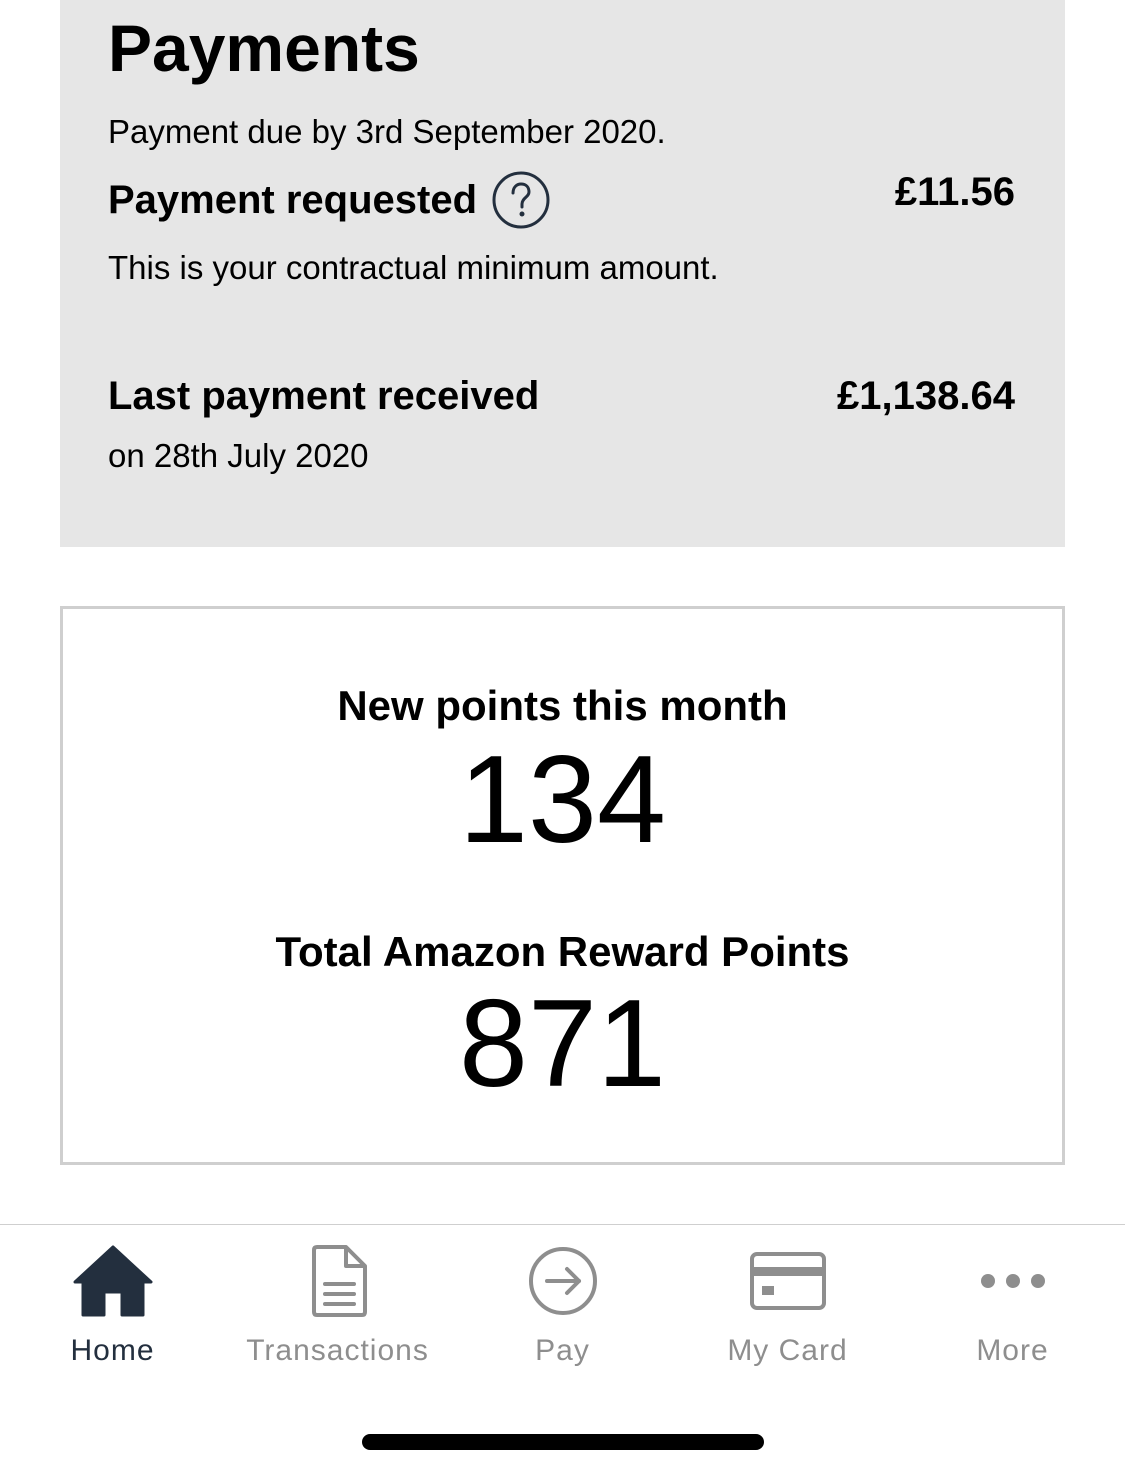  What do you see at coordinates (264, 48) in the screenshot?
I see `payments-title: Payments` at bounding box center [264, 48].